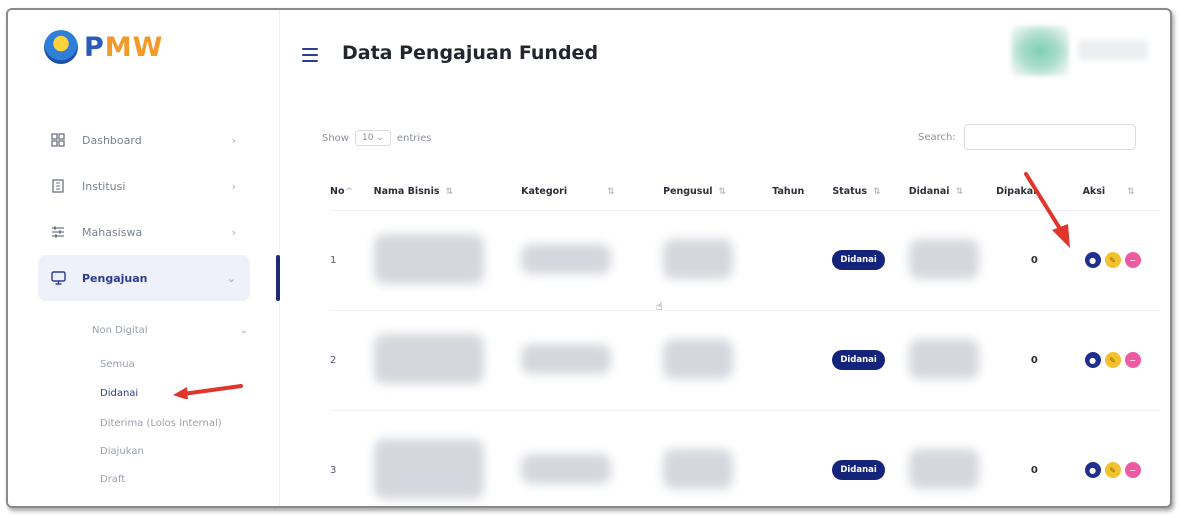  I want to click on sidebar-item-institusi: Institusi ›, so click(144, 186).